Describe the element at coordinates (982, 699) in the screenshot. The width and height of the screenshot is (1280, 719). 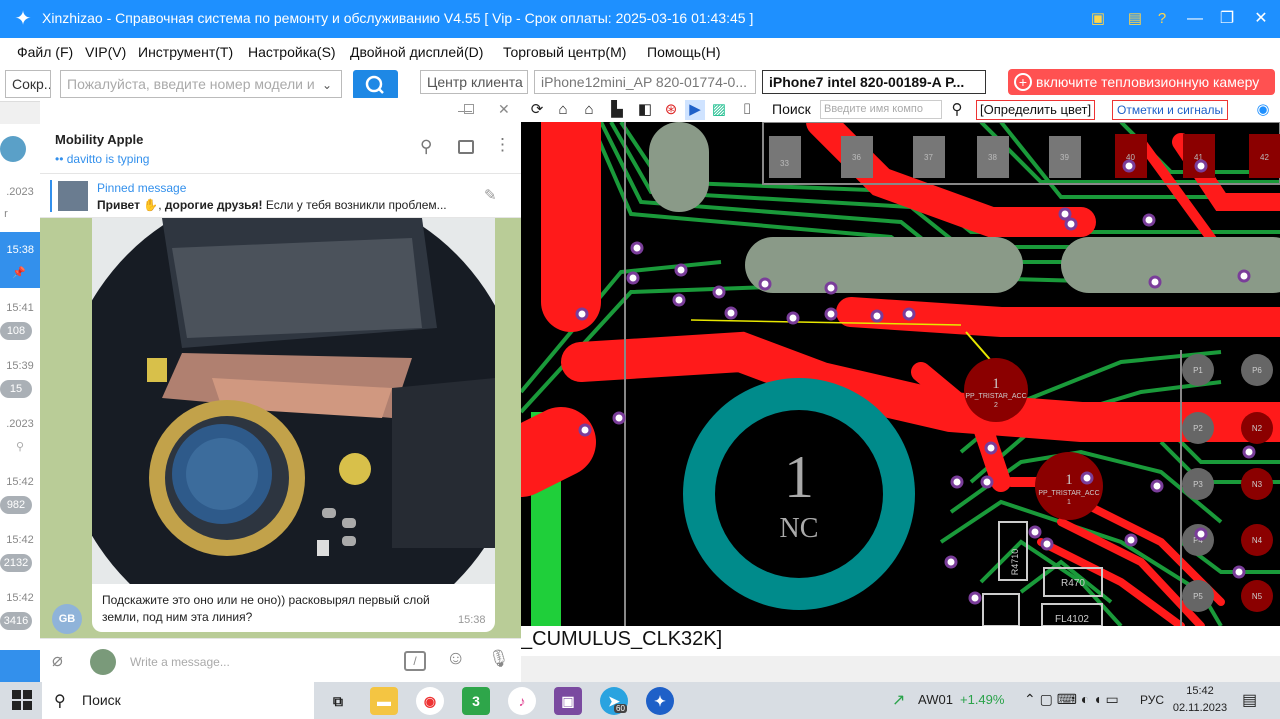
I see `stock-change: +1.49%` at that location.